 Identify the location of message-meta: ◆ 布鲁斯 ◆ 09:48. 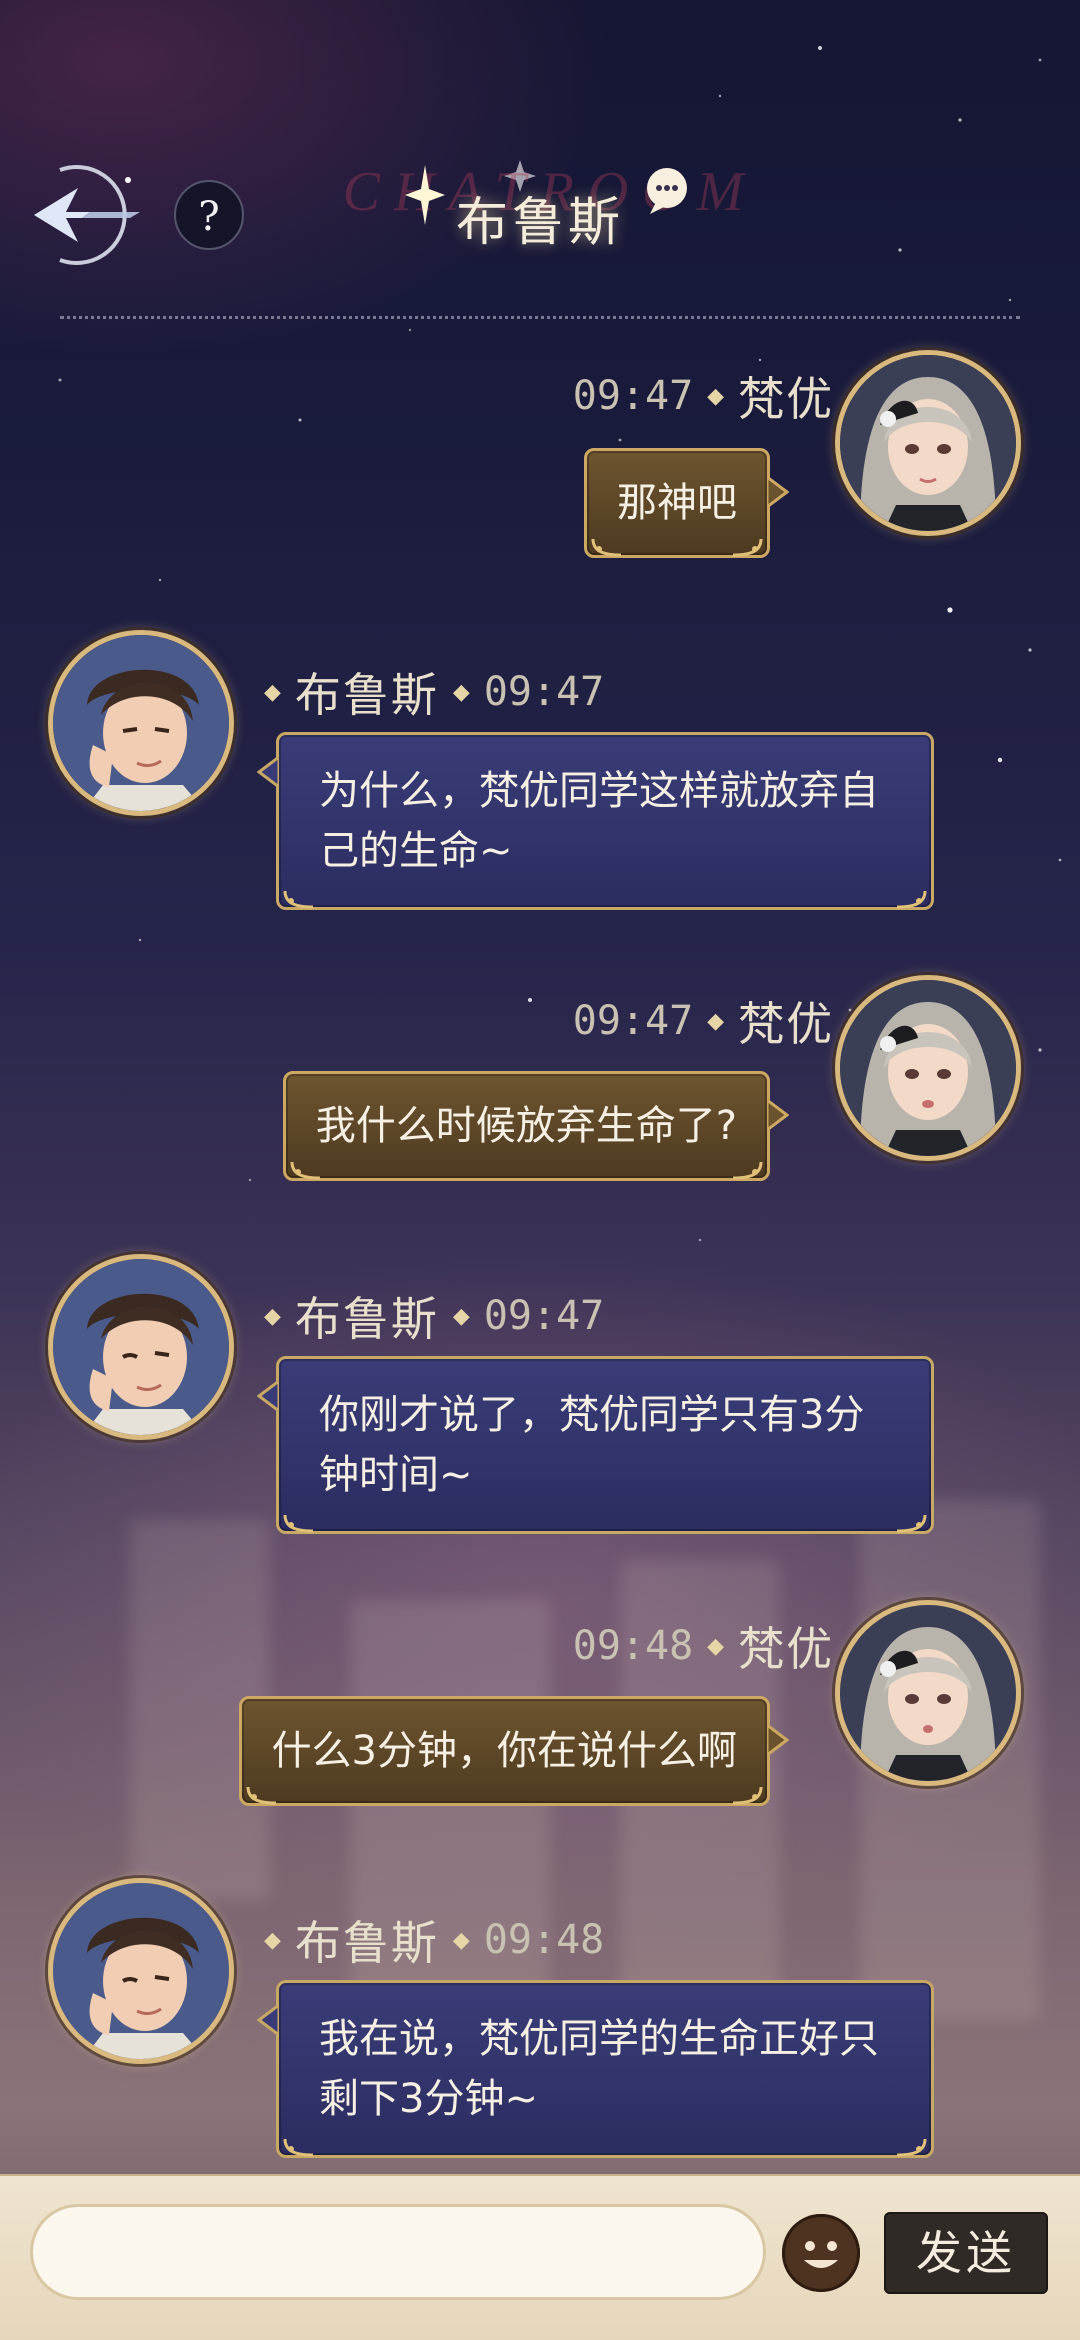
(434, 1940).